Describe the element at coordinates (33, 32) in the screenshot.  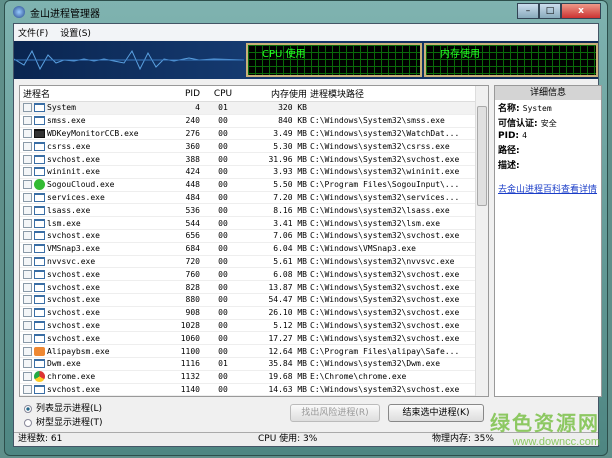
I see `menu-file: 文件(F)` at that location.